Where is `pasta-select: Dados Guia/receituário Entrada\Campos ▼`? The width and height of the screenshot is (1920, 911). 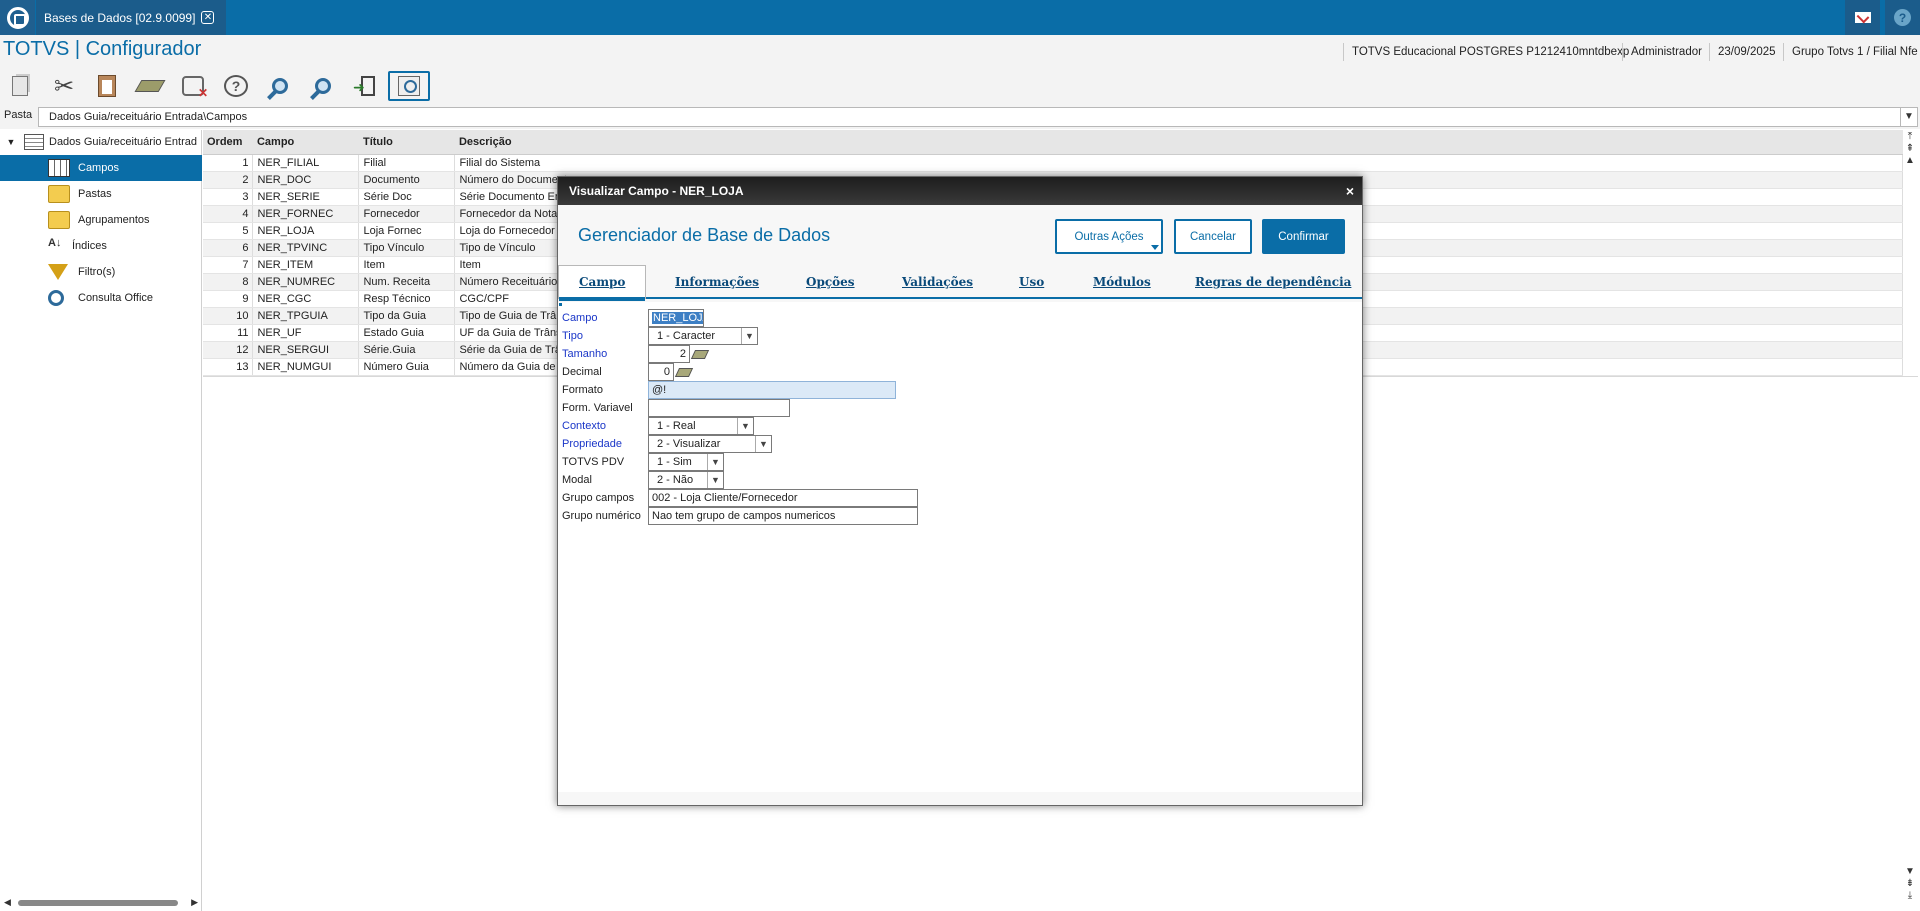
pasta-select: Dados Guia/receituário Entrada\Campos ▼ is located at coordinates (978, 117).